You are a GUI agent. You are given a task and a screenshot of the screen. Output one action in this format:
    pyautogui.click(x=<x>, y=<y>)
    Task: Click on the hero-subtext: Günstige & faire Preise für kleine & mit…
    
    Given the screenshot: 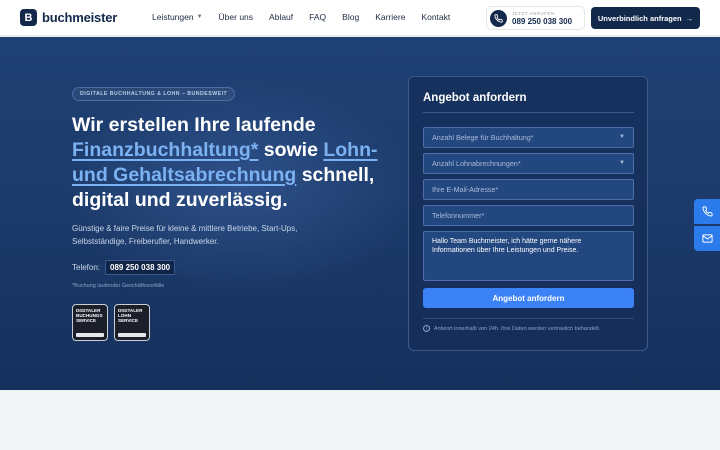 What is the action you would take?
    pyautogui.click(x=185, y=235)
    